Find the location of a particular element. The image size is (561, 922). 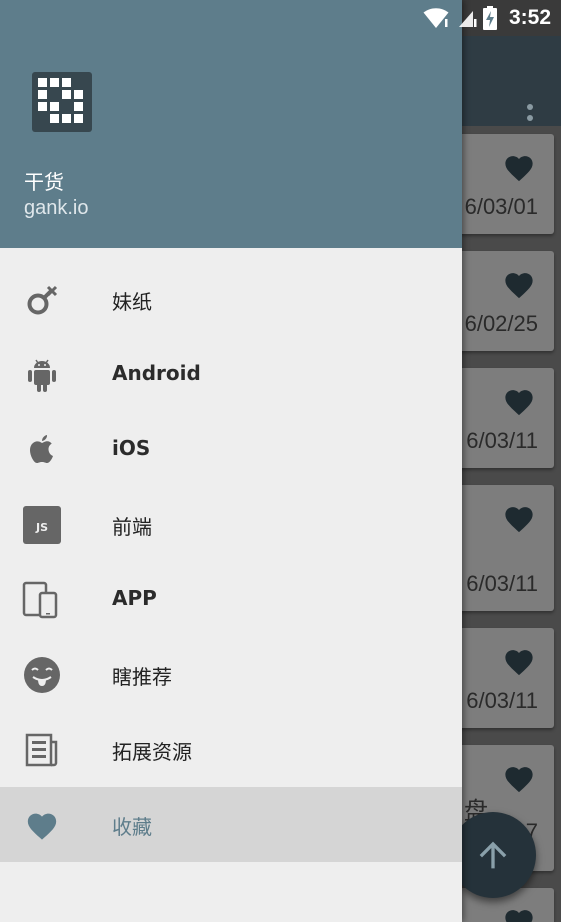

female-symbol-icon is located at coordinates (42, 300).